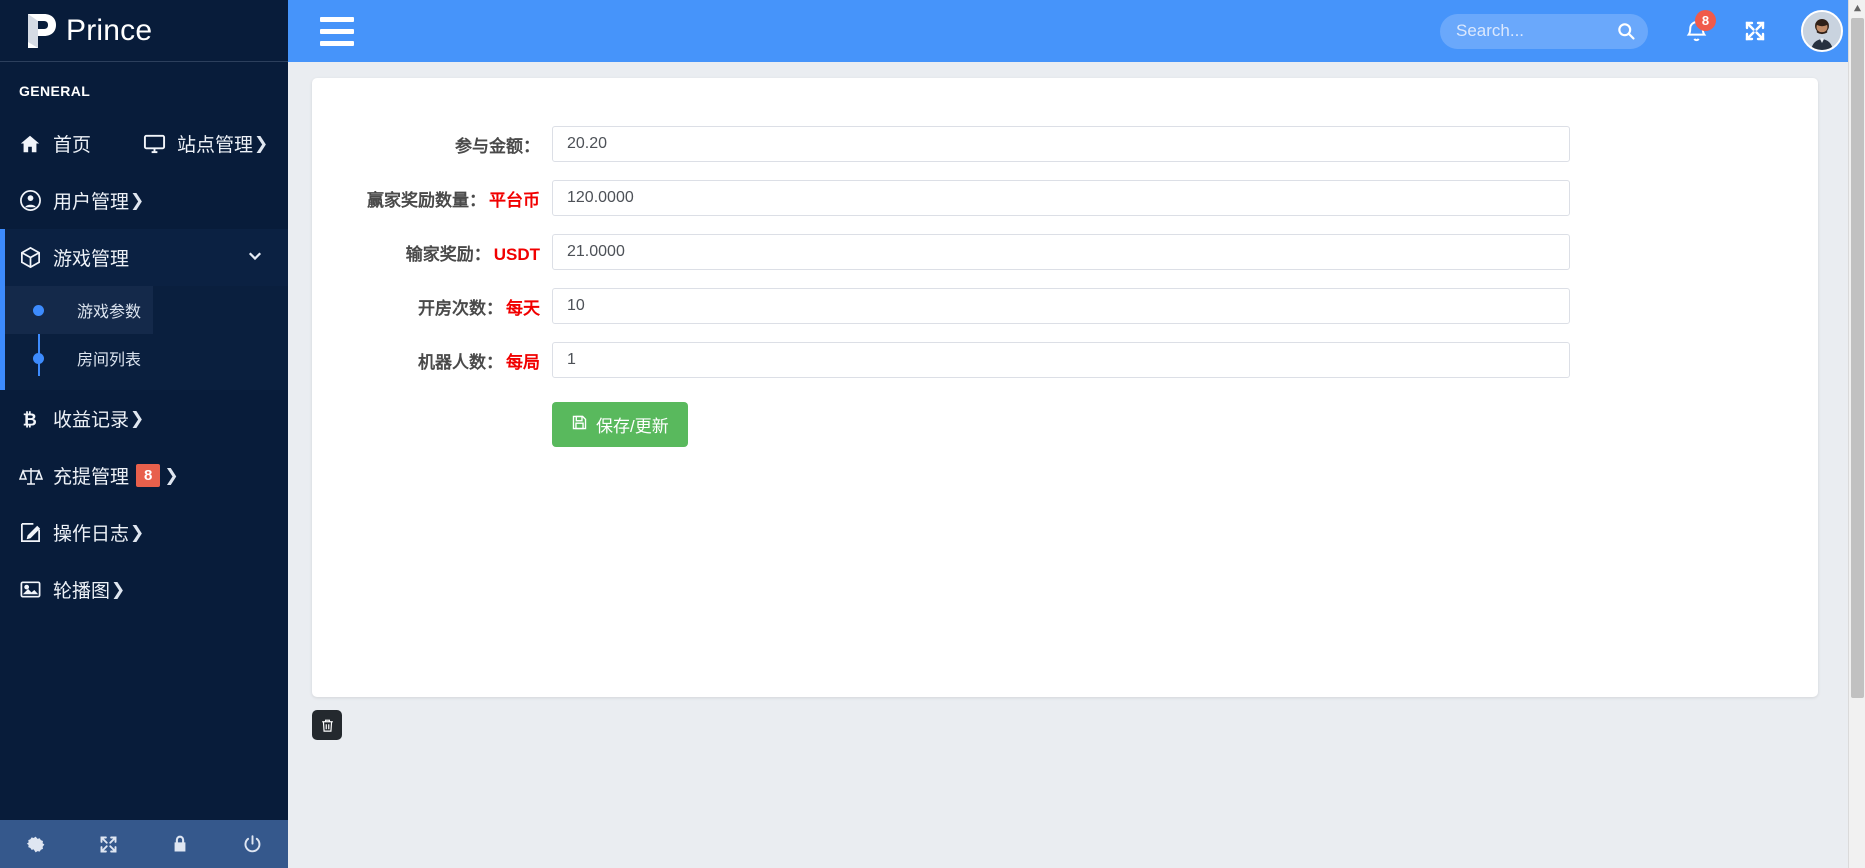 Image resolution: width=1865 pixels, height=868 pixels. Describe the element at coordinates (91, 259) in the screenshot. I see `sidebar-item-label: 游戏管理` at that location.